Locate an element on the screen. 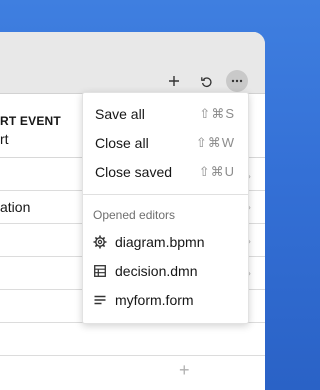 Image resolution: width=320 pixels, height=390 pixels. editor-label: decision.dmn is located at coordinates (156, 271).